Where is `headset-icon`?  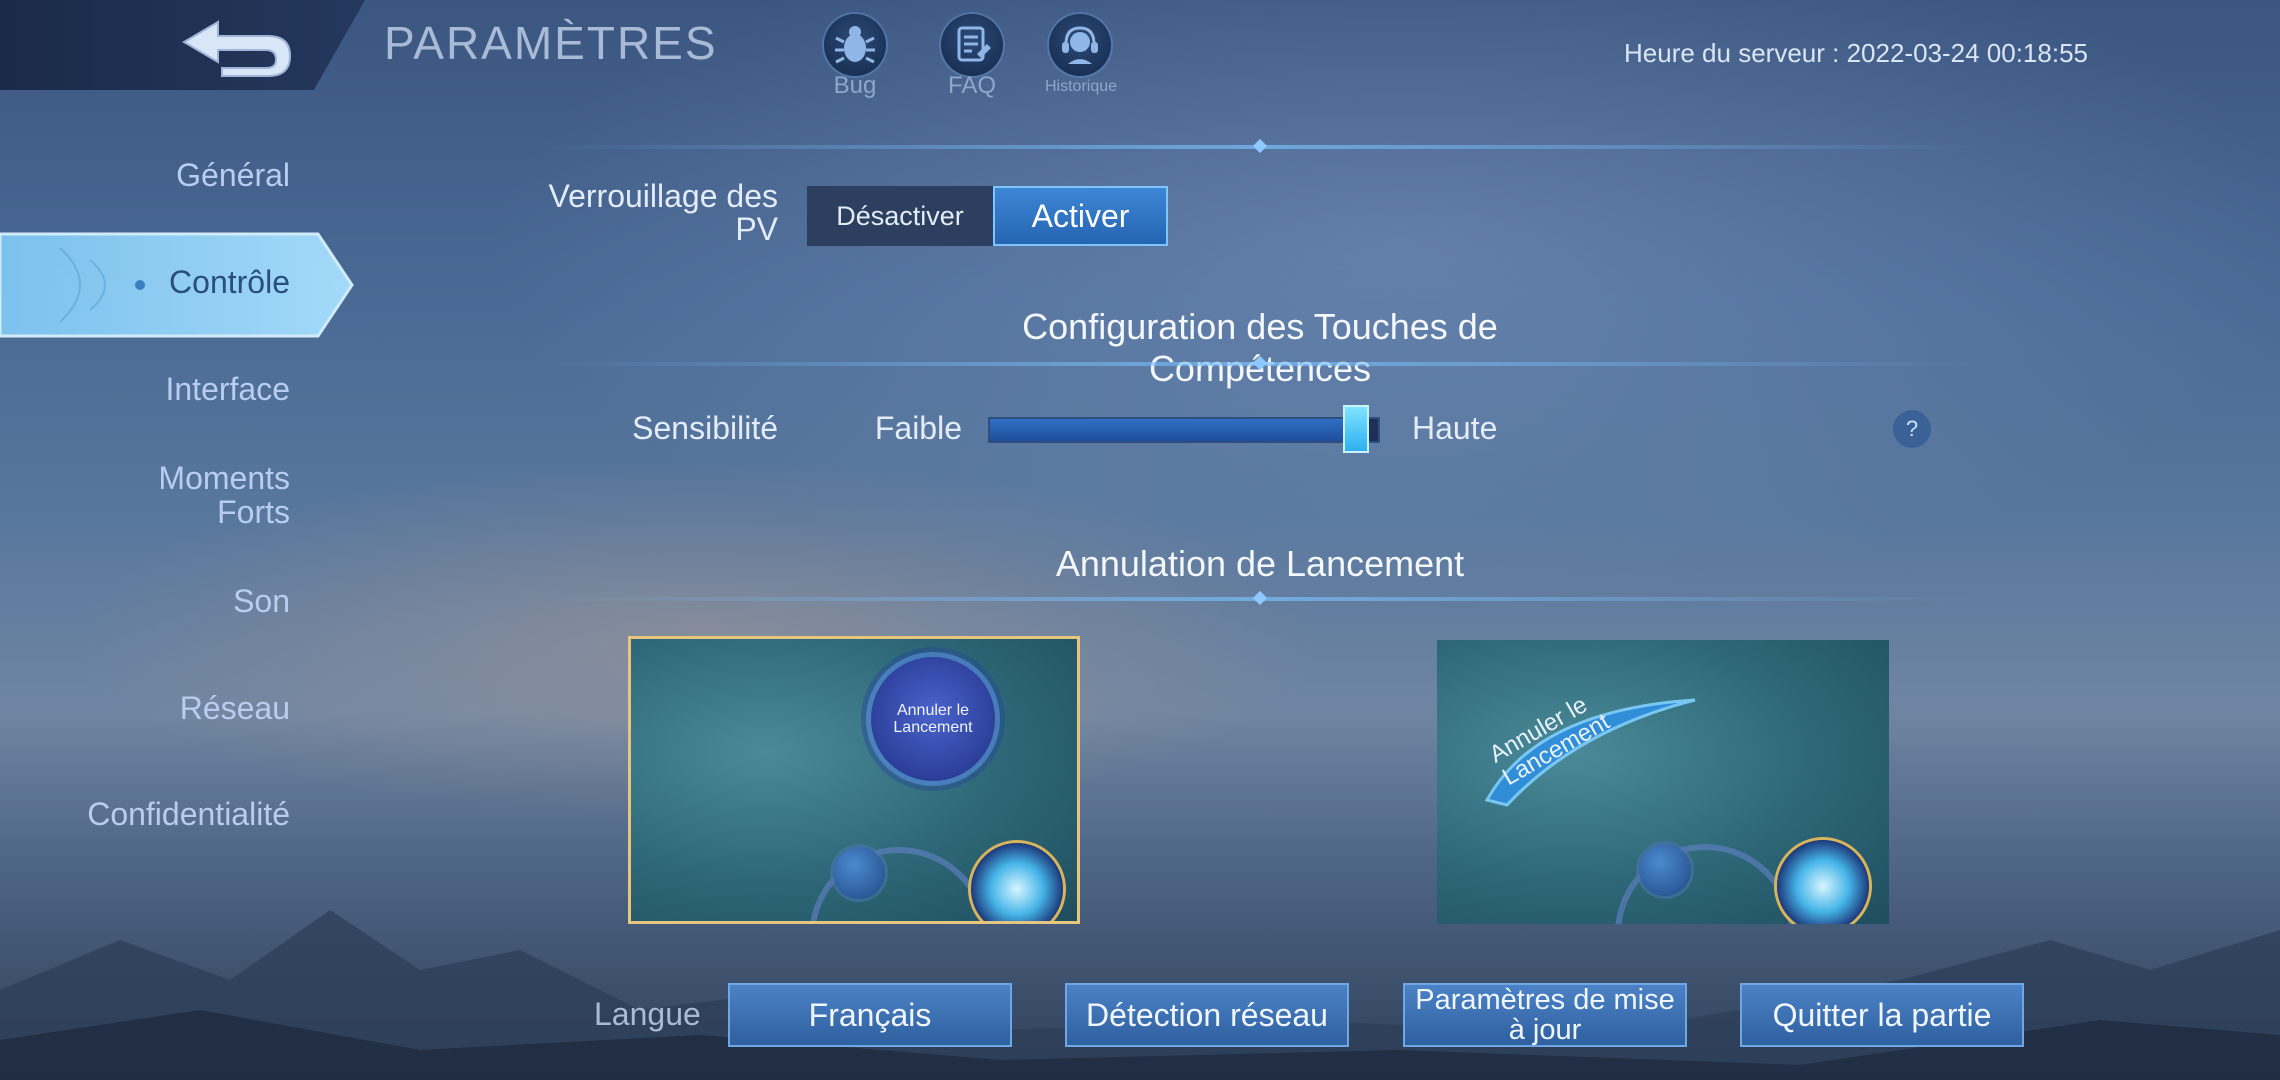
headset-icon is located at coordinates (1080, 45).